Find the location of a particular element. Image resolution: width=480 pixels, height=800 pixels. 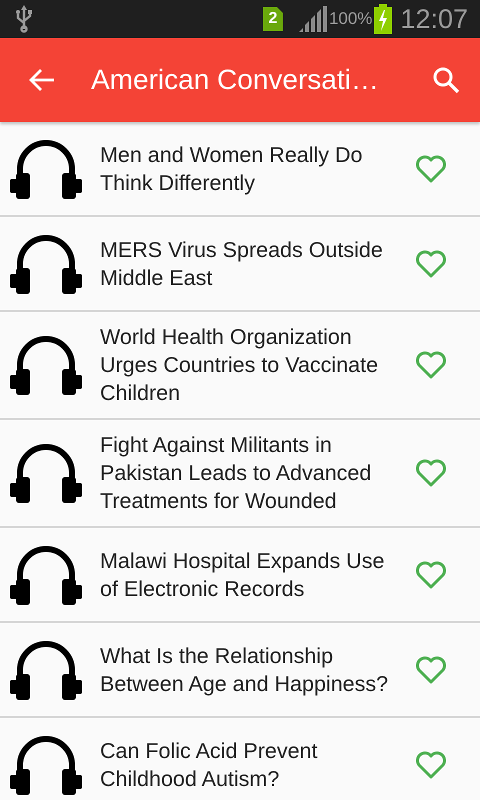

battery-percent: 100% is located at coordinates (350, 19).